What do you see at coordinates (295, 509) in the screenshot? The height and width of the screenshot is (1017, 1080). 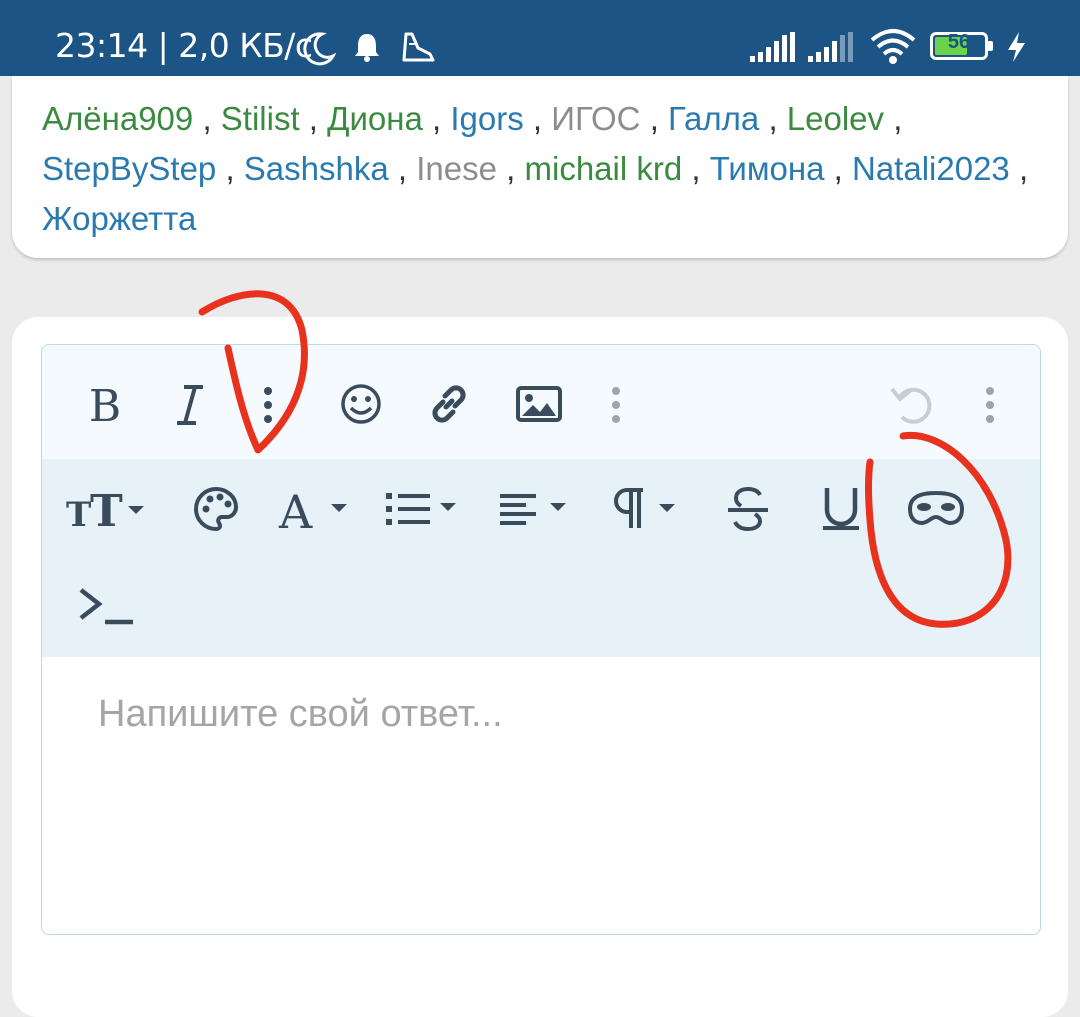 I see `svg-text: A` at bounding box center [295, 509].